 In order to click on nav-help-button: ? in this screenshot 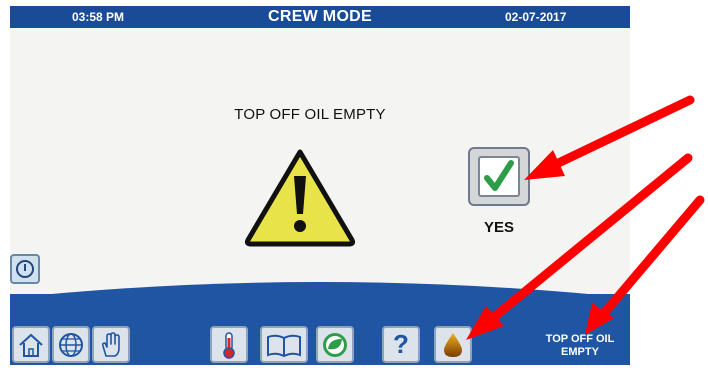, I will do `click(401, 344)`.